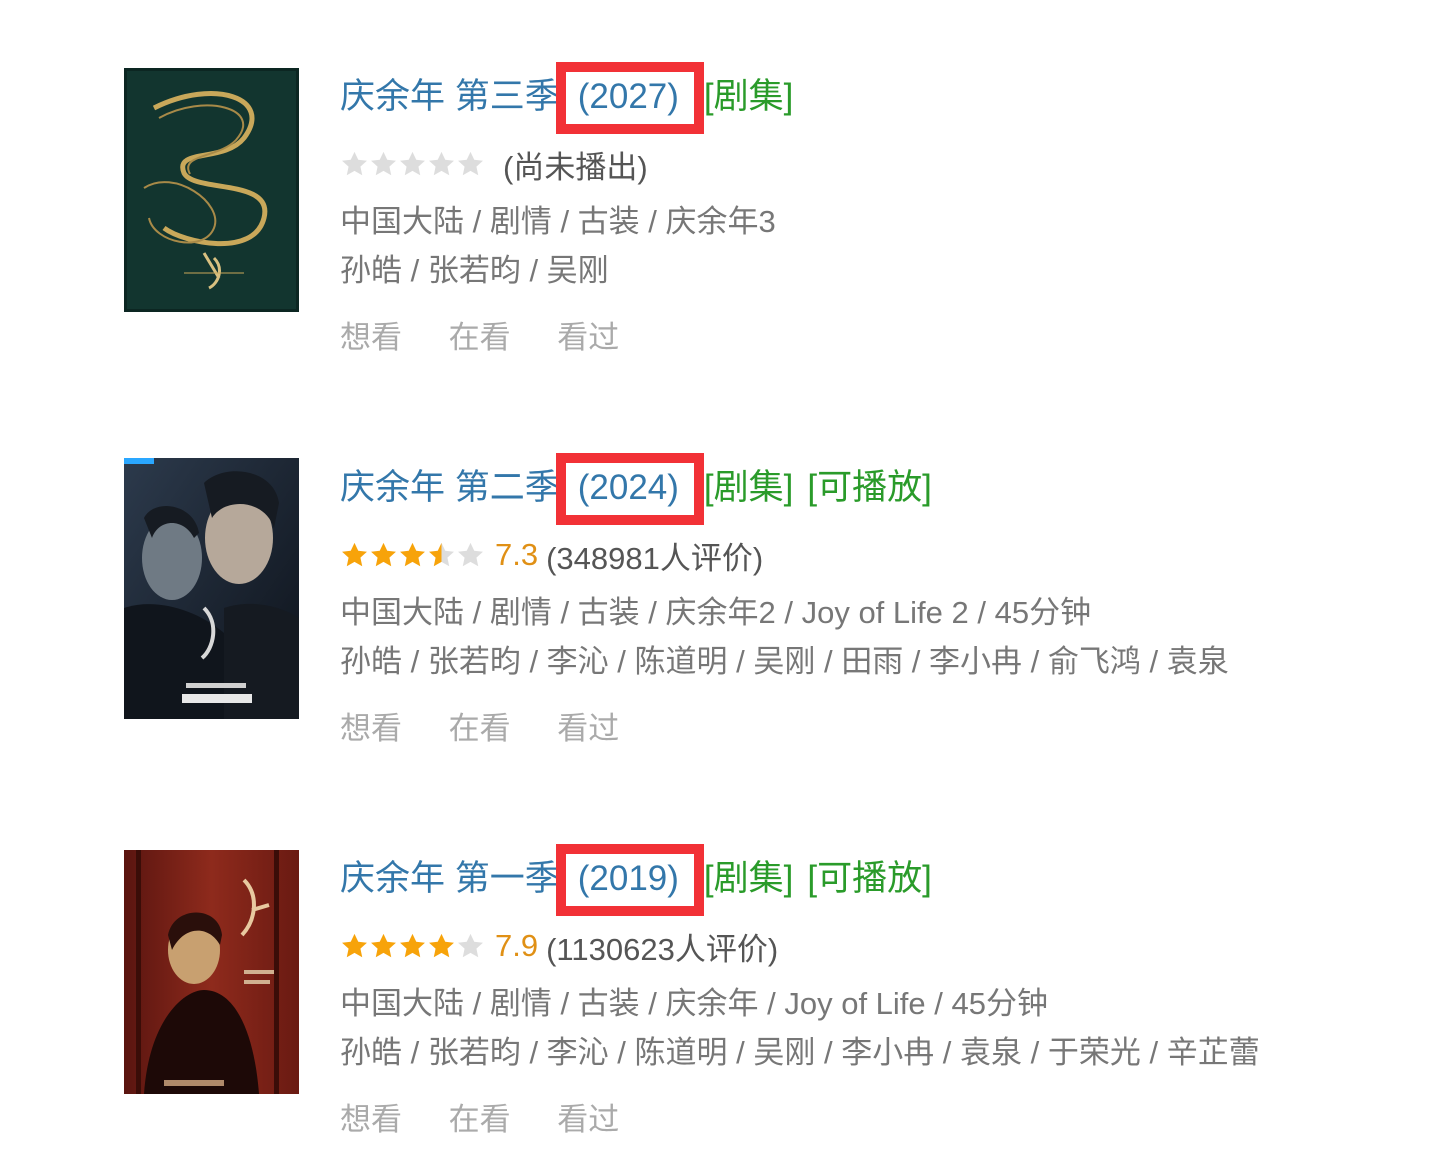 The width and height of the screenshot is (1439, 1159). I want to click on title-row: 庆余年 第二季 (2024) [剧集] [可播放], so click(874, 489).